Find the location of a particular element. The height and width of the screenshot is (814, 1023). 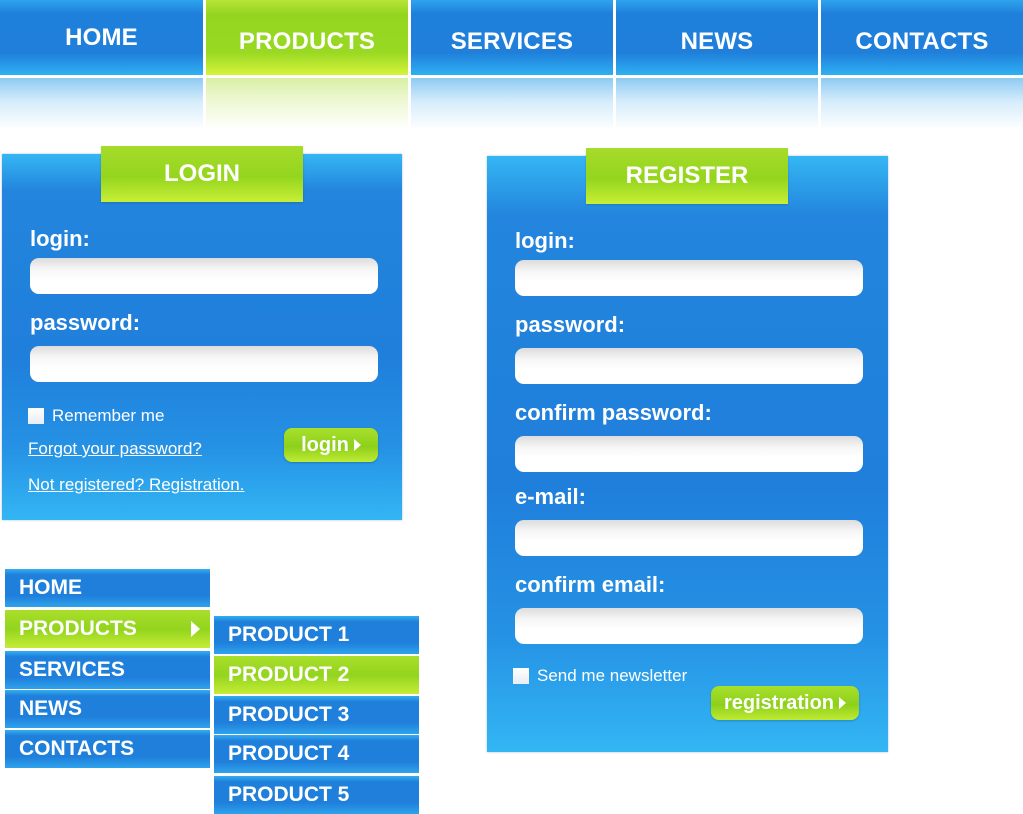

registration-link: Not registered? Registration. is located at coordinates (136, 485).